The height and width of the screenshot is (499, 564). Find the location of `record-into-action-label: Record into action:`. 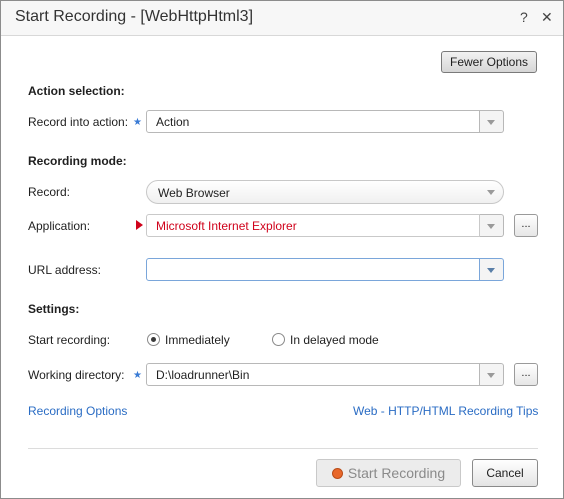

record-into-action-label: Record into action: is located at coordinates (78, 122).